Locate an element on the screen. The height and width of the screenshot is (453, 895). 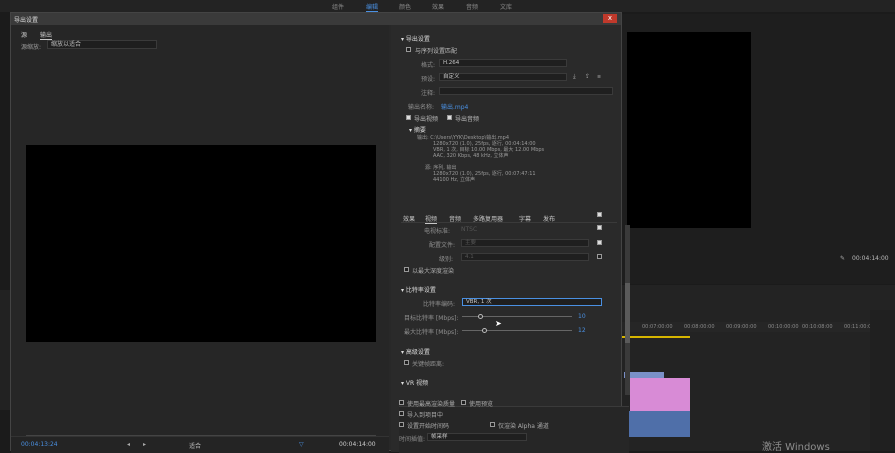
format-label: 格式: is located at coordinates (428, 65).